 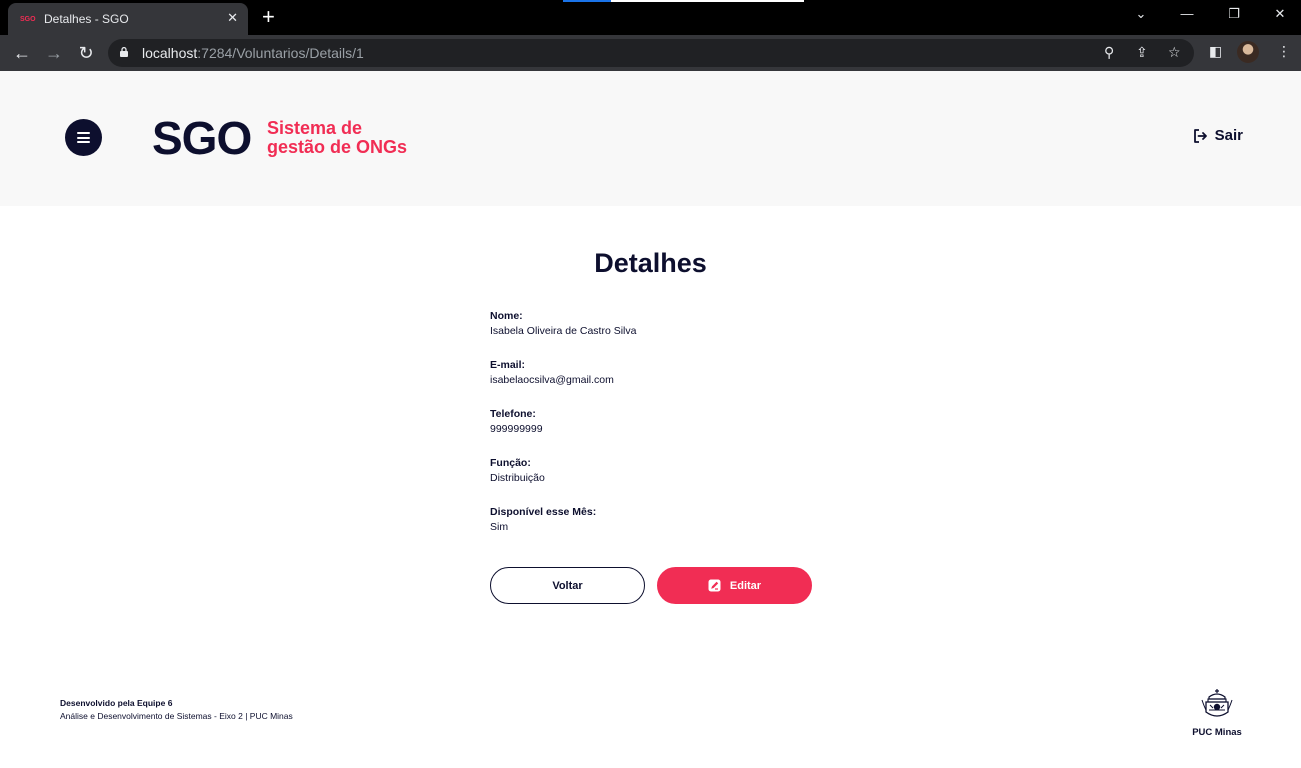 I want to click on minimize-icon: —, so click(x=1187, y=13).